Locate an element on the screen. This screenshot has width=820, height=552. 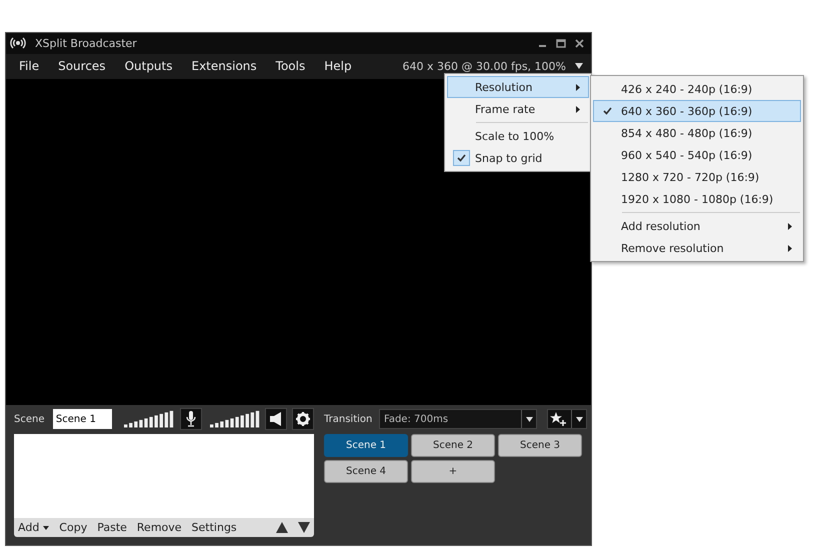
maximize-icon is located at coordinates (561, 43).